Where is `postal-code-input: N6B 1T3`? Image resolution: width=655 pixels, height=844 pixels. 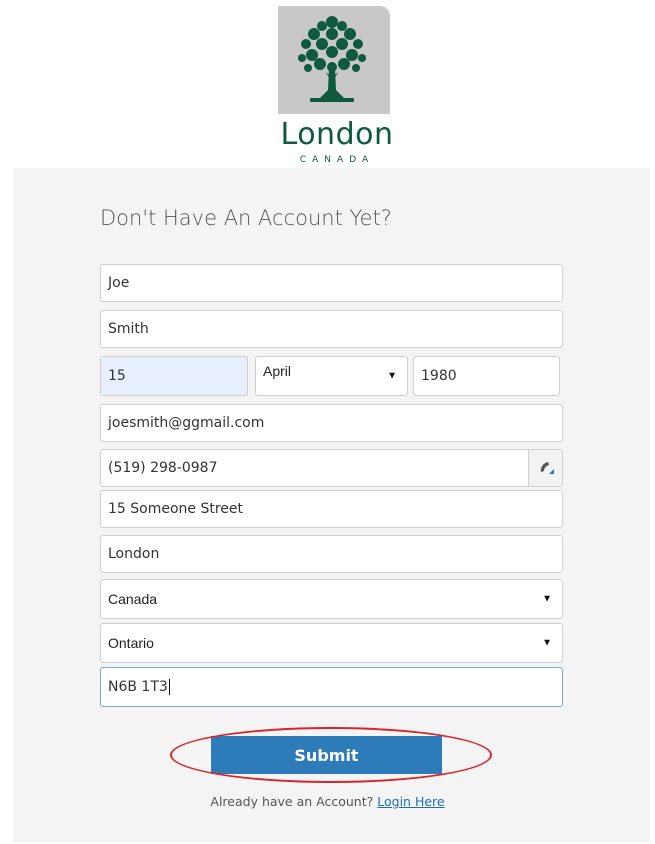 postal-code-input: N6B 1T3 is located at coordinates (331, 687).